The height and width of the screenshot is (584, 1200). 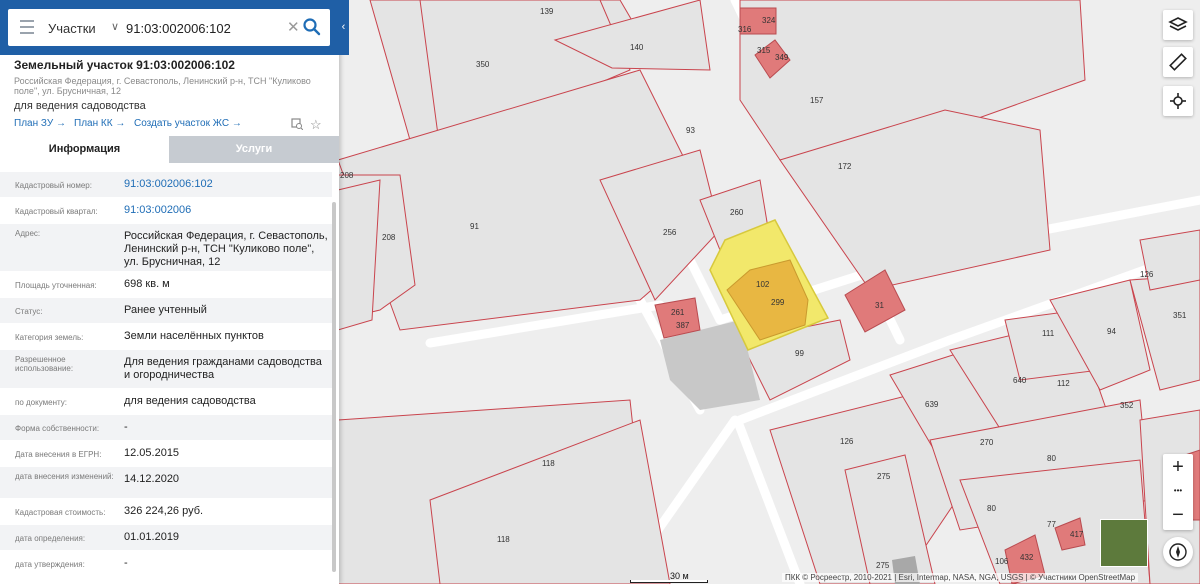 What do you see at coordinates (166, 561) in the screenshot?
I see `info-row: дата утверждения: -` at bounding box center [166, 561].